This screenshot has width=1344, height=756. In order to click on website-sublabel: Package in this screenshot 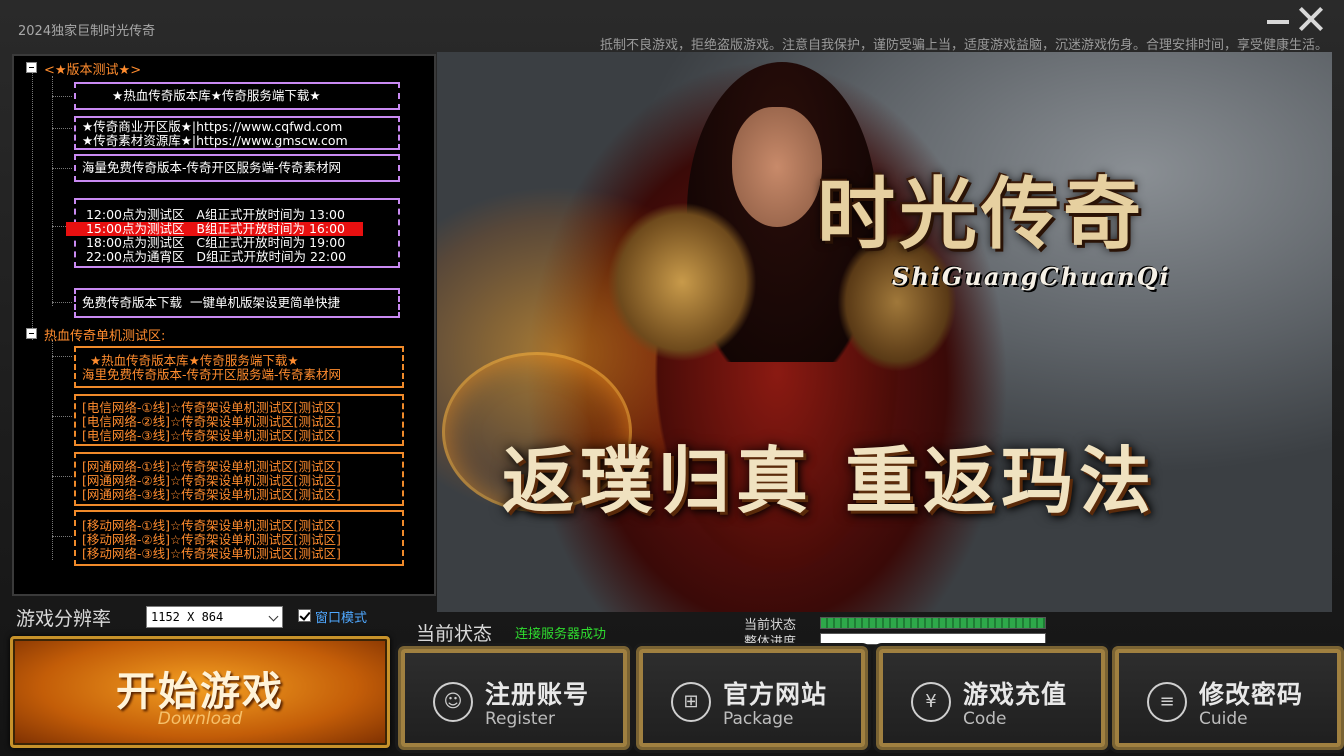, I will do `click(758, 719)`.